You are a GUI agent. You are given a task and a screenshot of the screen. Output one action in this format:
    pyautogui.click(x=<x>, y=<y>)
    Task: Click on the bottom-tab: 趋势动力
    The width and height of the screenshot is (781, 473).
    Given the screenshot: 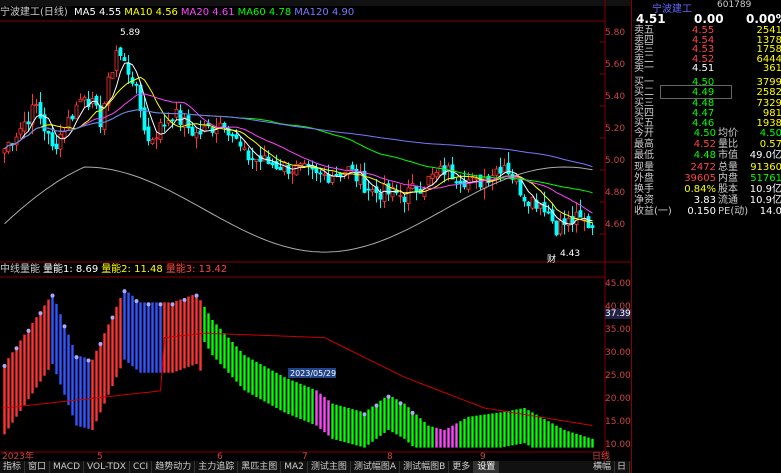 What is the action you would take?
    pyautogui.click(x=174, y=467)
    